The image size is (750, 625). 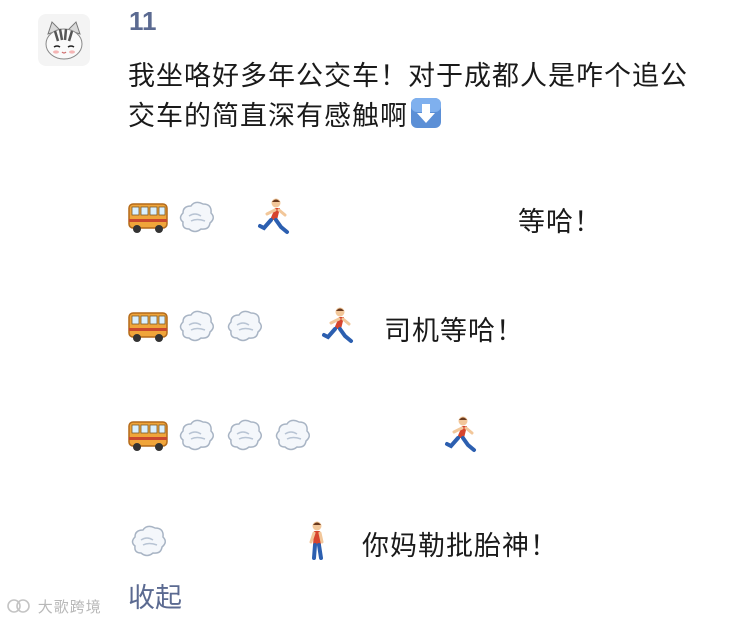 I want to click on cat-avatar-icon, so click(x=64, y=40).